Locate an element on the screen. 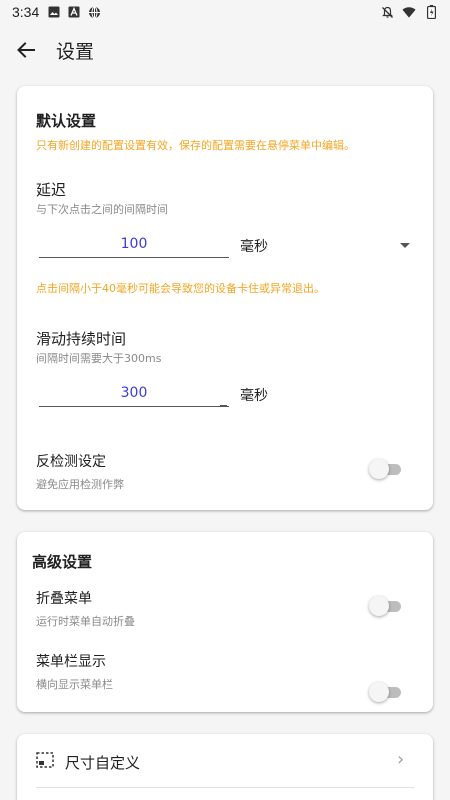 Image resolution: width=450 pixels, height=800 pixels. anti-detection-desc: 避免应用检测作弊 is located at coordinates (80, 484).